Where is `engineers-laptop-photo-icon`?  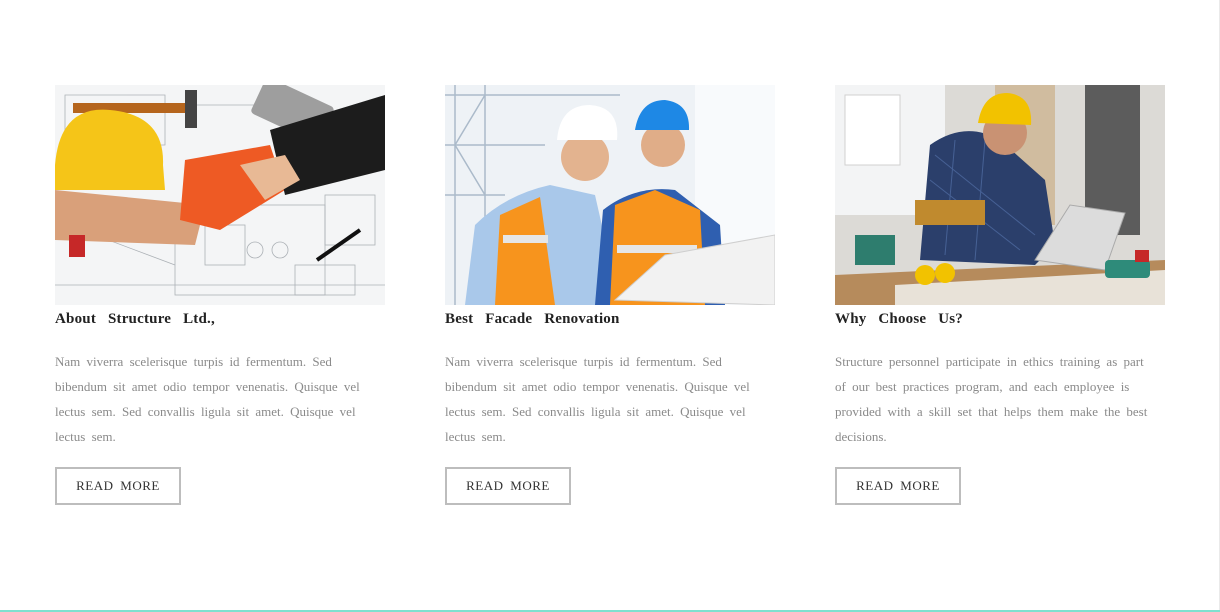 engineers-laptop-photo-icon is located at coordinates (610, 195).